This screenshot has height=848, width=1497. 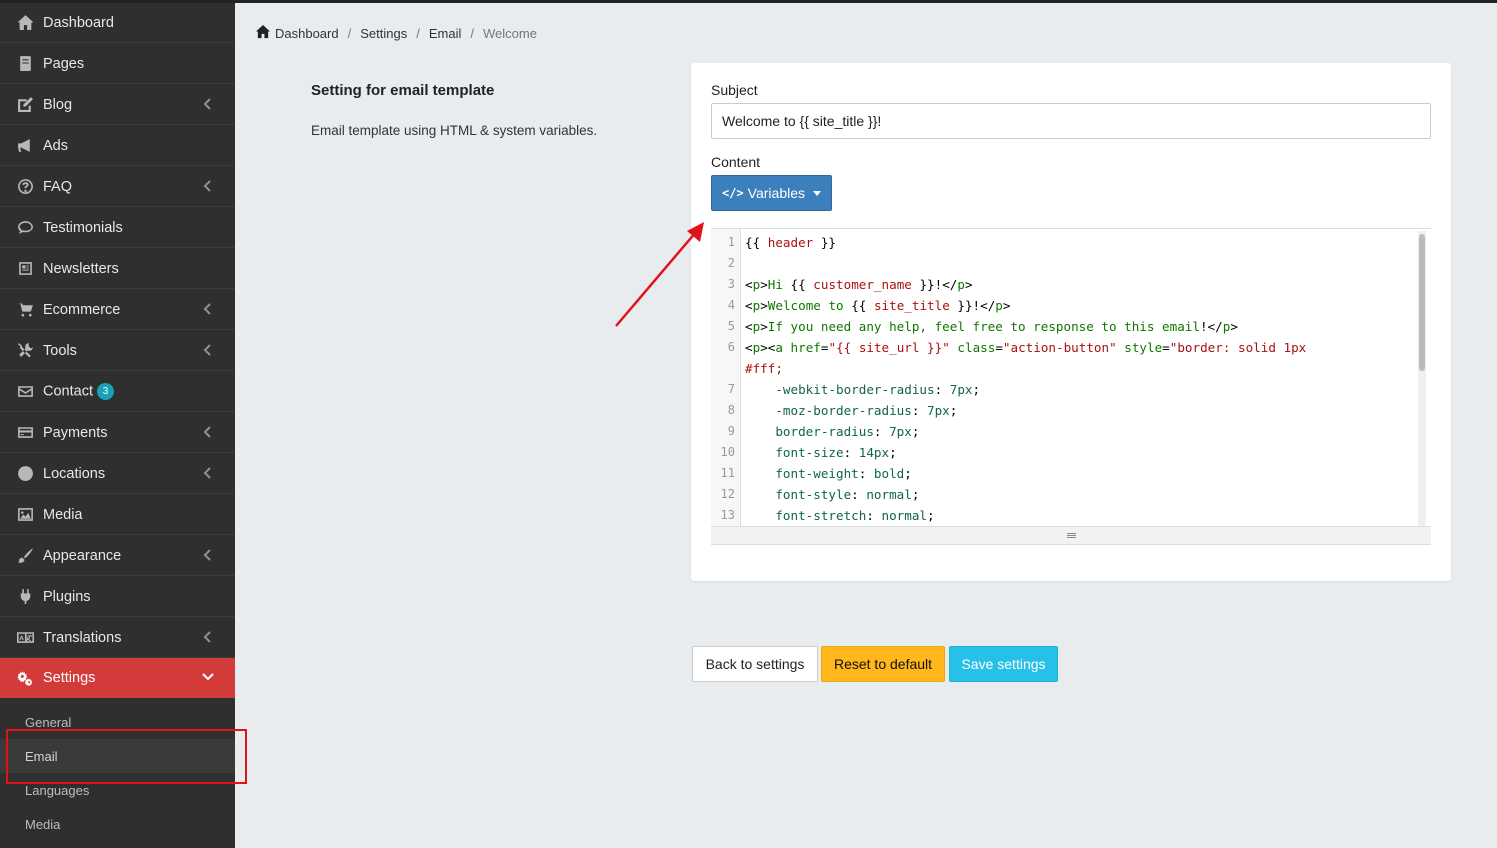 I want to click on sidebar-item-label: Ecommerce, so click(x=82, y=309).